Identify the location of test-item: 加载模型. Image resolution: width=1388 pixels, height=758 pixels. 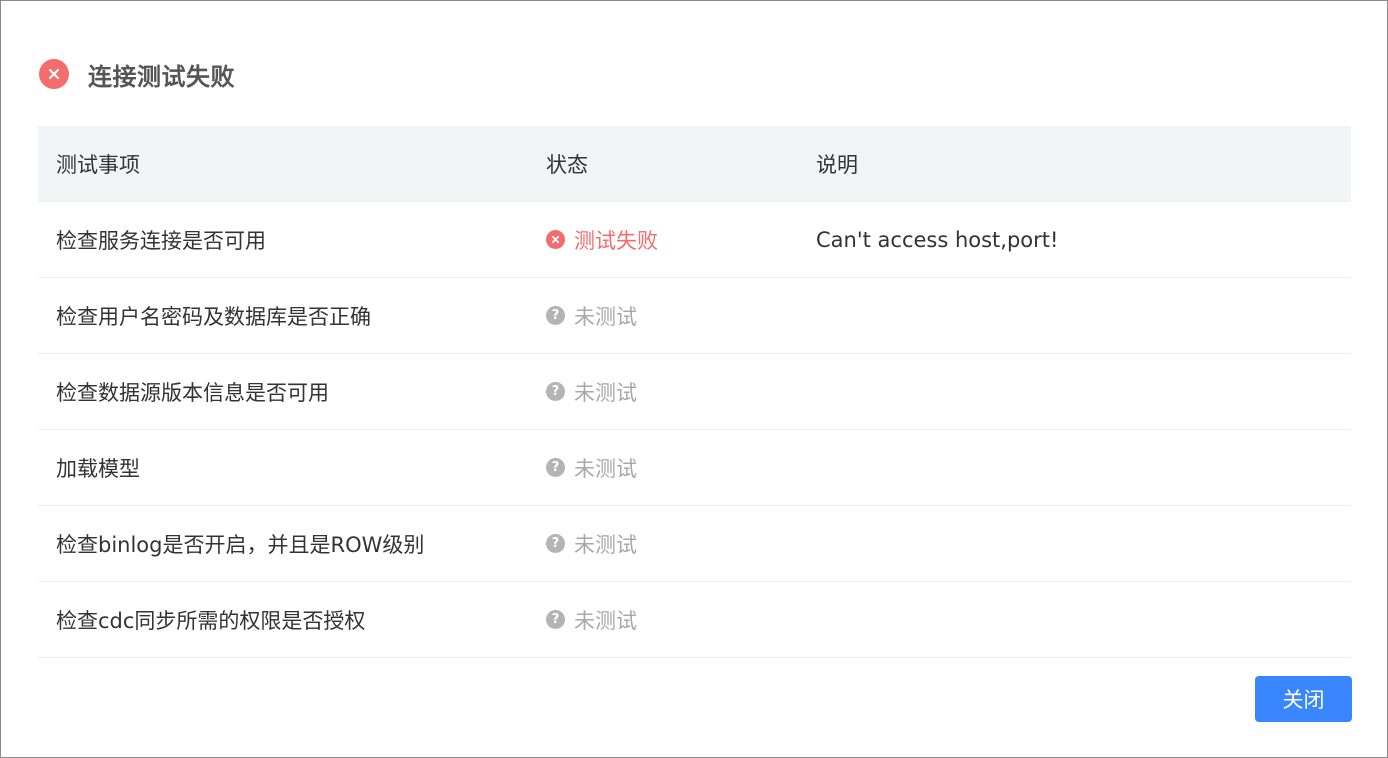
(98, 468).